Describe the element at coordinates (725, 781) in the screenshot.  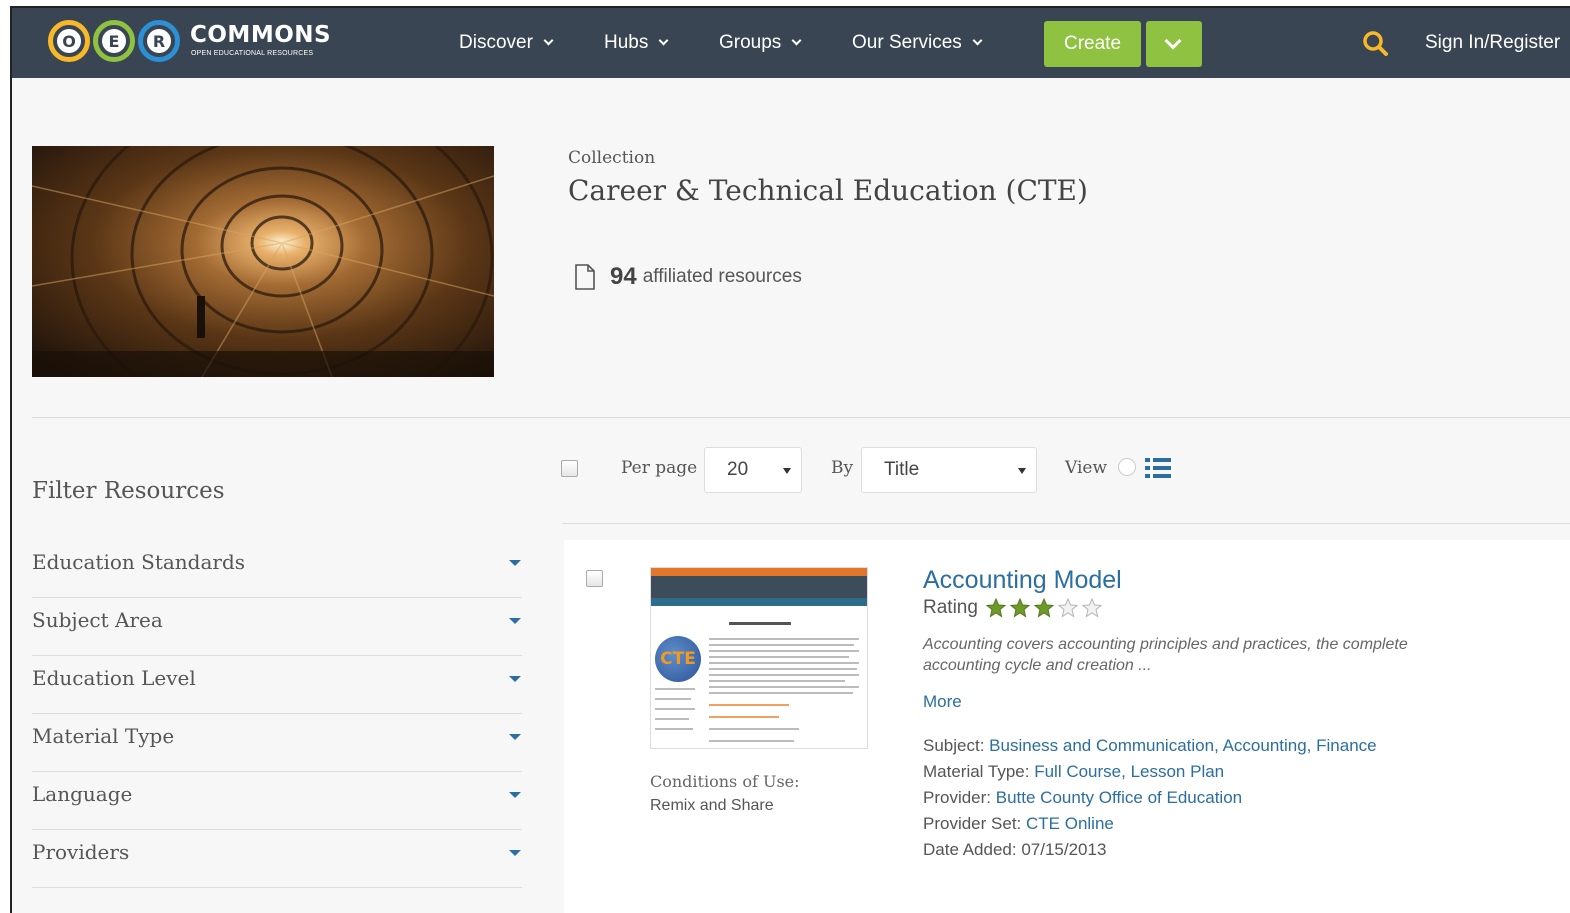
I see `conditions-of-use-label: Conditions of Use:` at that location.